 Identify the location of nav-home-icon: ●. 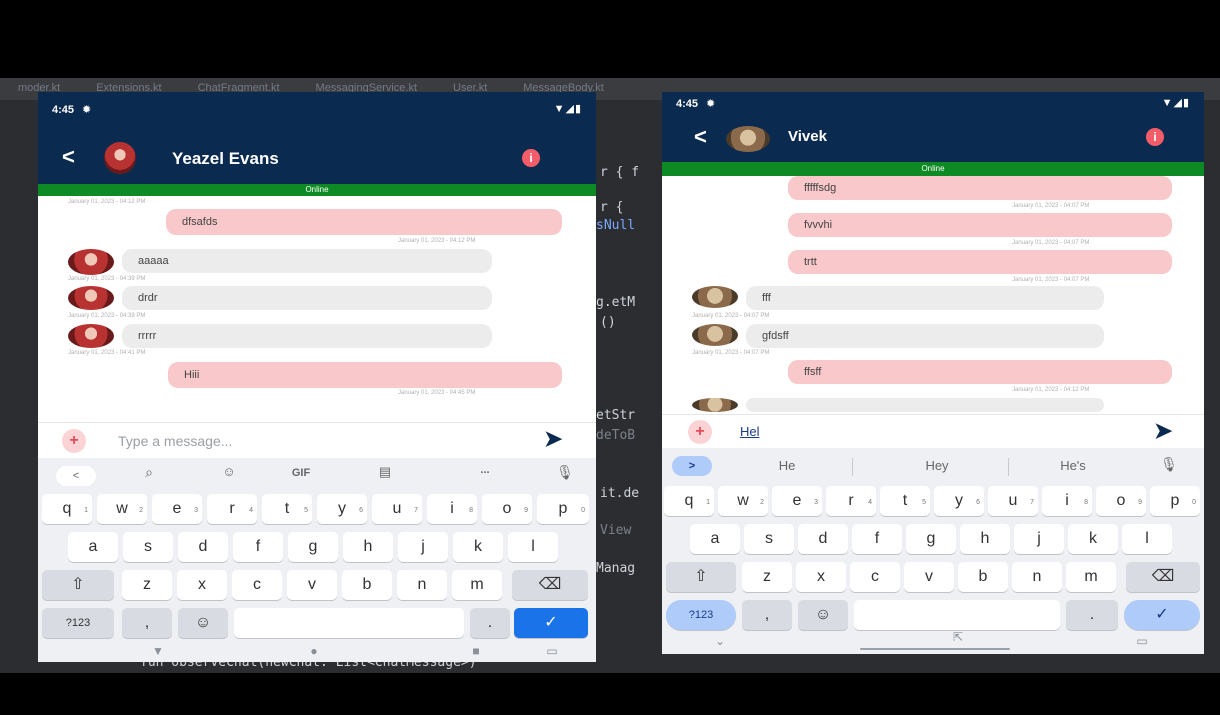
(314, 651).